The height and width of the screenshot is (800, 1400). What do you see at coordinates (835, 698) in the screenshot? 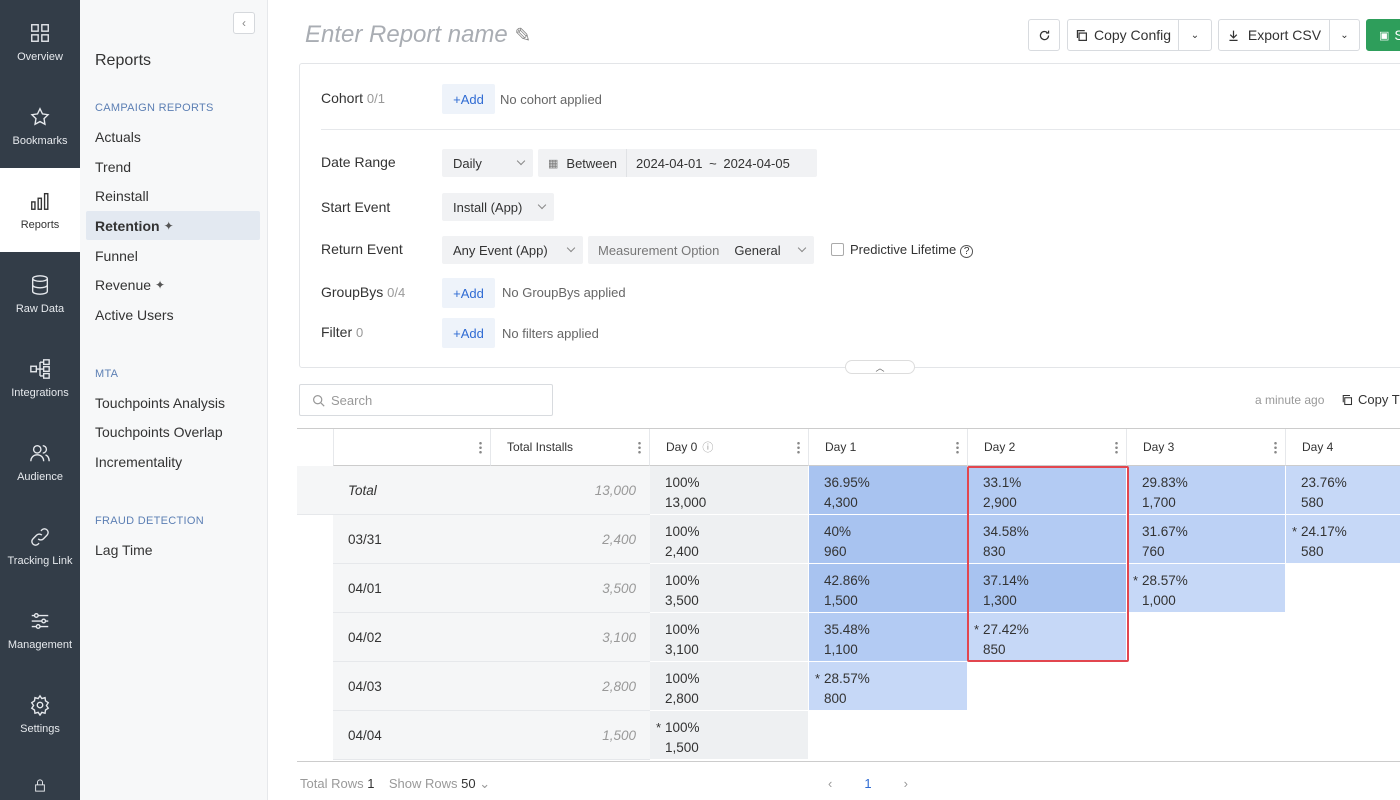
I see `retention-count: 800` at bounding box center [835, 698].